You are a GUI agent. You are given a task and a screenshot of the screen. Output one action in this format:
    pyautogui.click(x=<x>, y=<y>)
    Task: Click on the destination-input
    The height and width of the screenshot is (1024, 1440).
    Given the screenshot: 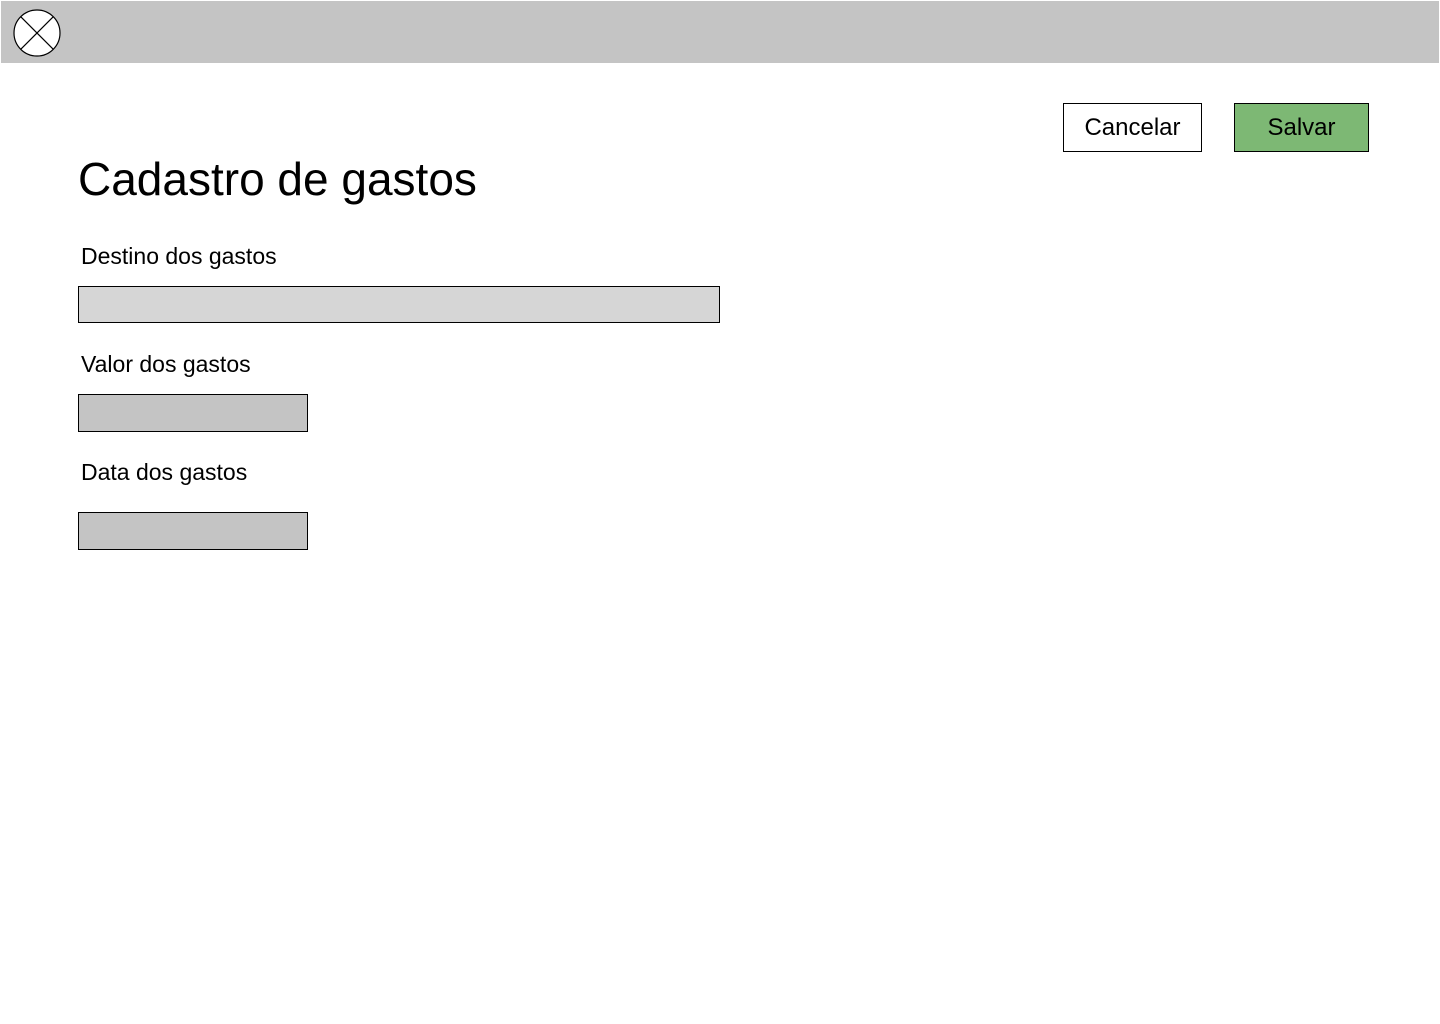 What is the action you would take?
    pyautogui.click(x=399, y=304)
    